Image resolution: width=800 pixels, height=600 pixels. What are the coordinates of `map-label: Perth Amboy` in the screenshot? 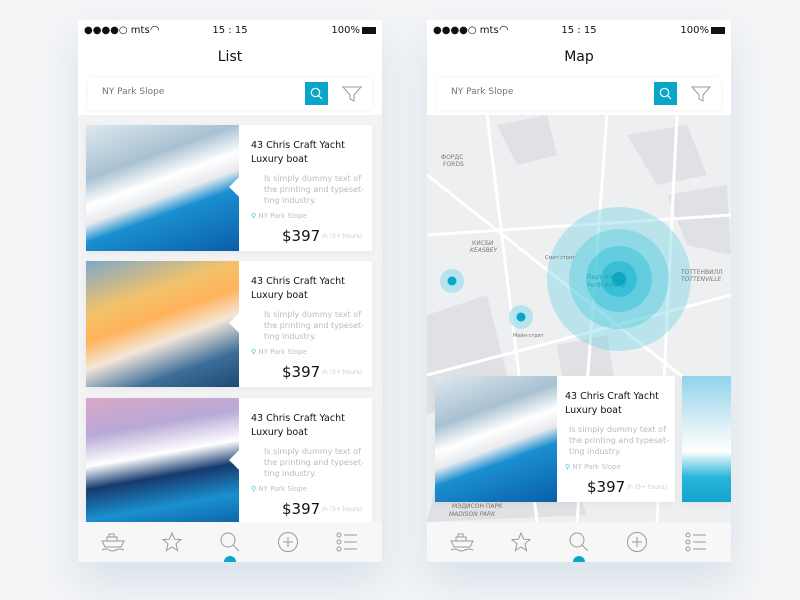 It's located at (606, 285).